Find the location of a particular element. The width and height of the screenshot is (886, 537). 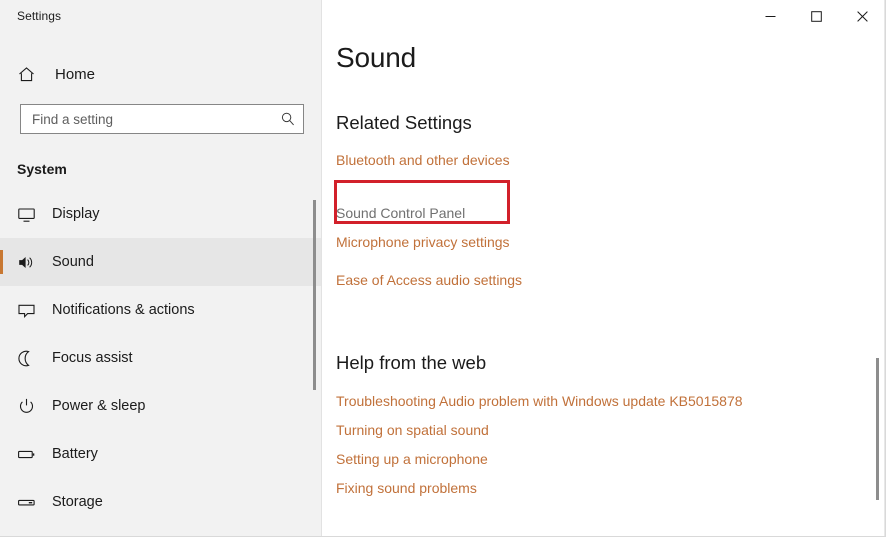

speech-bubble-icon is located at coordinates (30, 310).